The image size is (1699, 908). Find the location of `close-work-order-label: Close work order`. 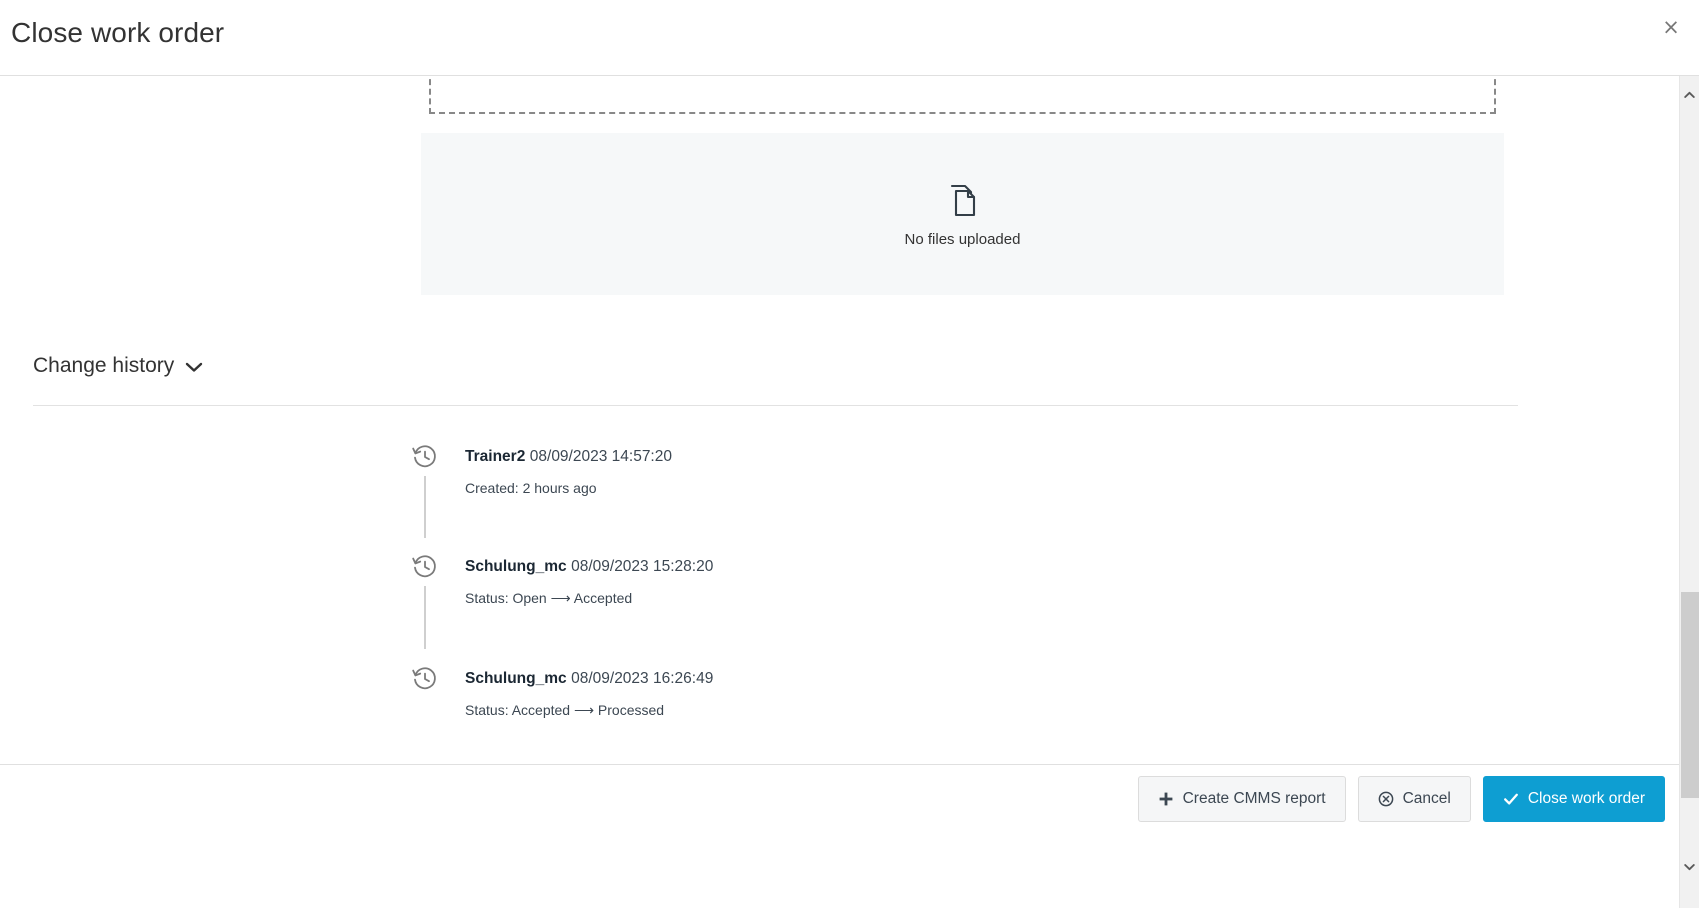

close-work-order-label: Close work order is located at coordinates (1586, 798).